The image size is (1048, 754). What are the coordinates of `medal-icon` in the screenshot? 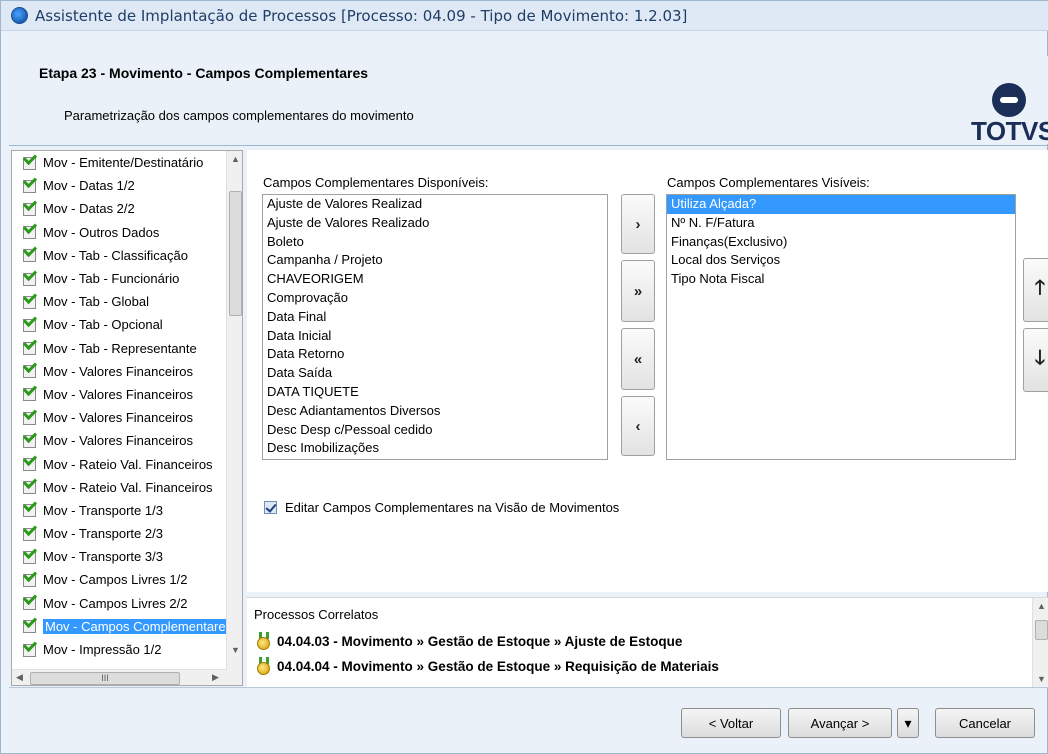 It's located at (264, 666).